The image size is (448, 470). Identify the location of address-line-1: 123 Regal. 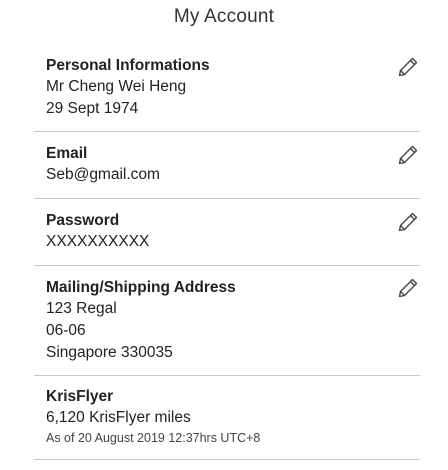
(81, 308).